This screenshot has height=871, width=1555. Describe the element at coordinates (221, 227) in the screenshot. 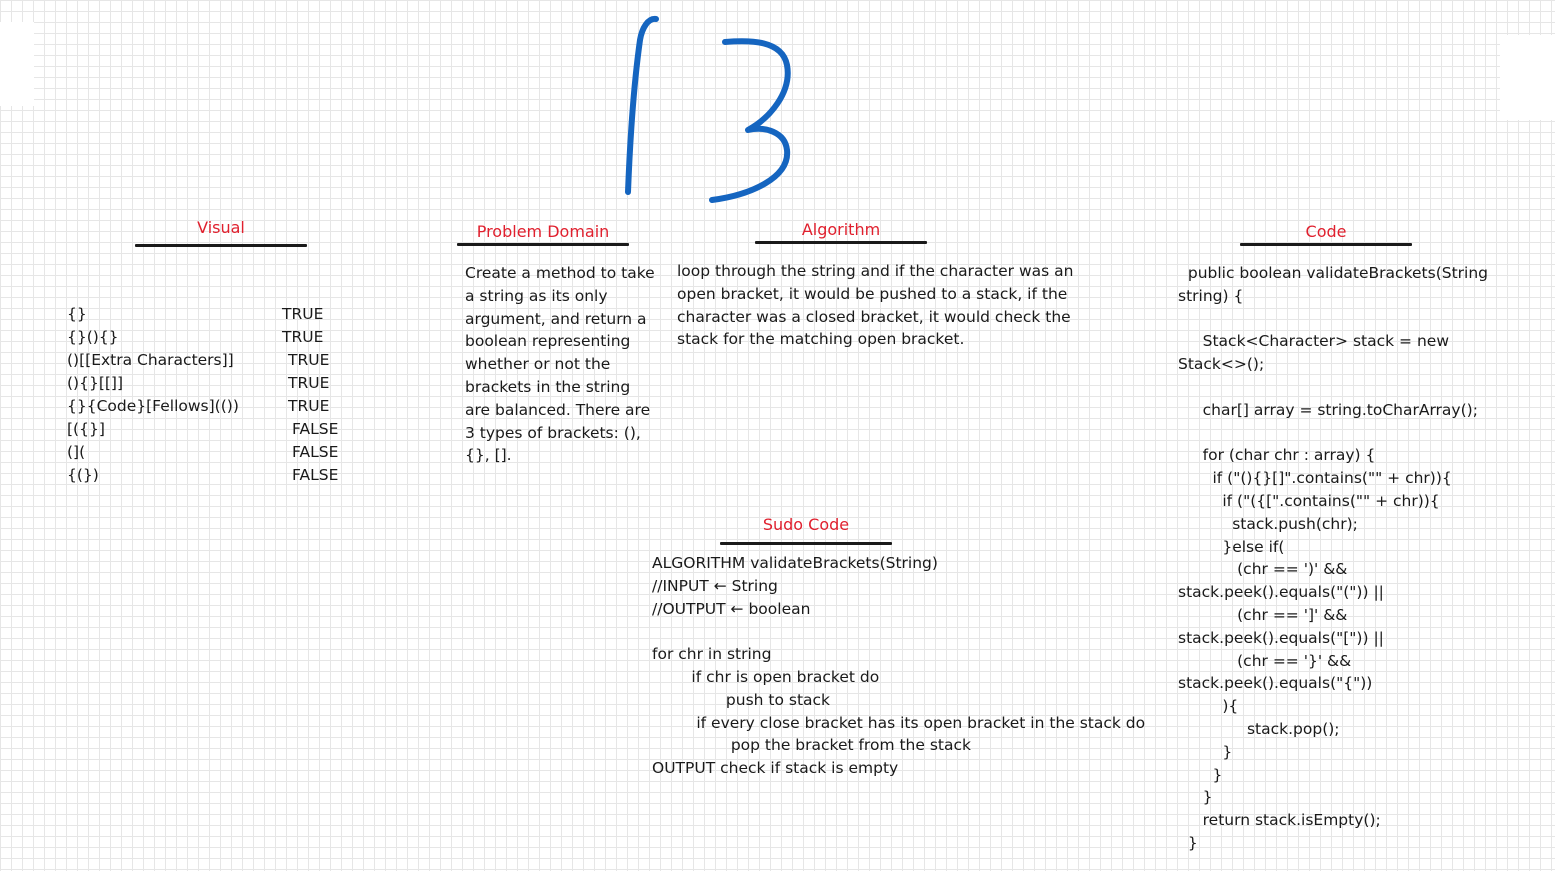

I see `visual-heading: Visual` at that location.